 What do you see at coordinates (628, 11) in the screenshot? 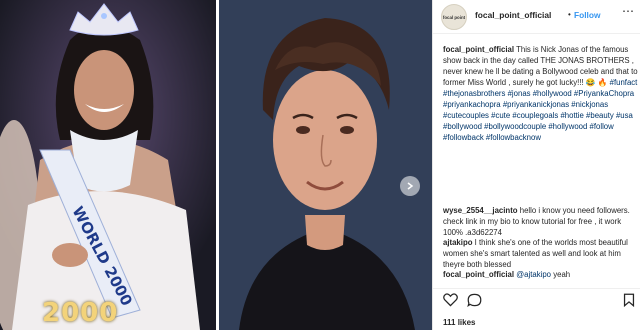
I see `more-options-icon: ⋯` at bounding box center [628, 11].